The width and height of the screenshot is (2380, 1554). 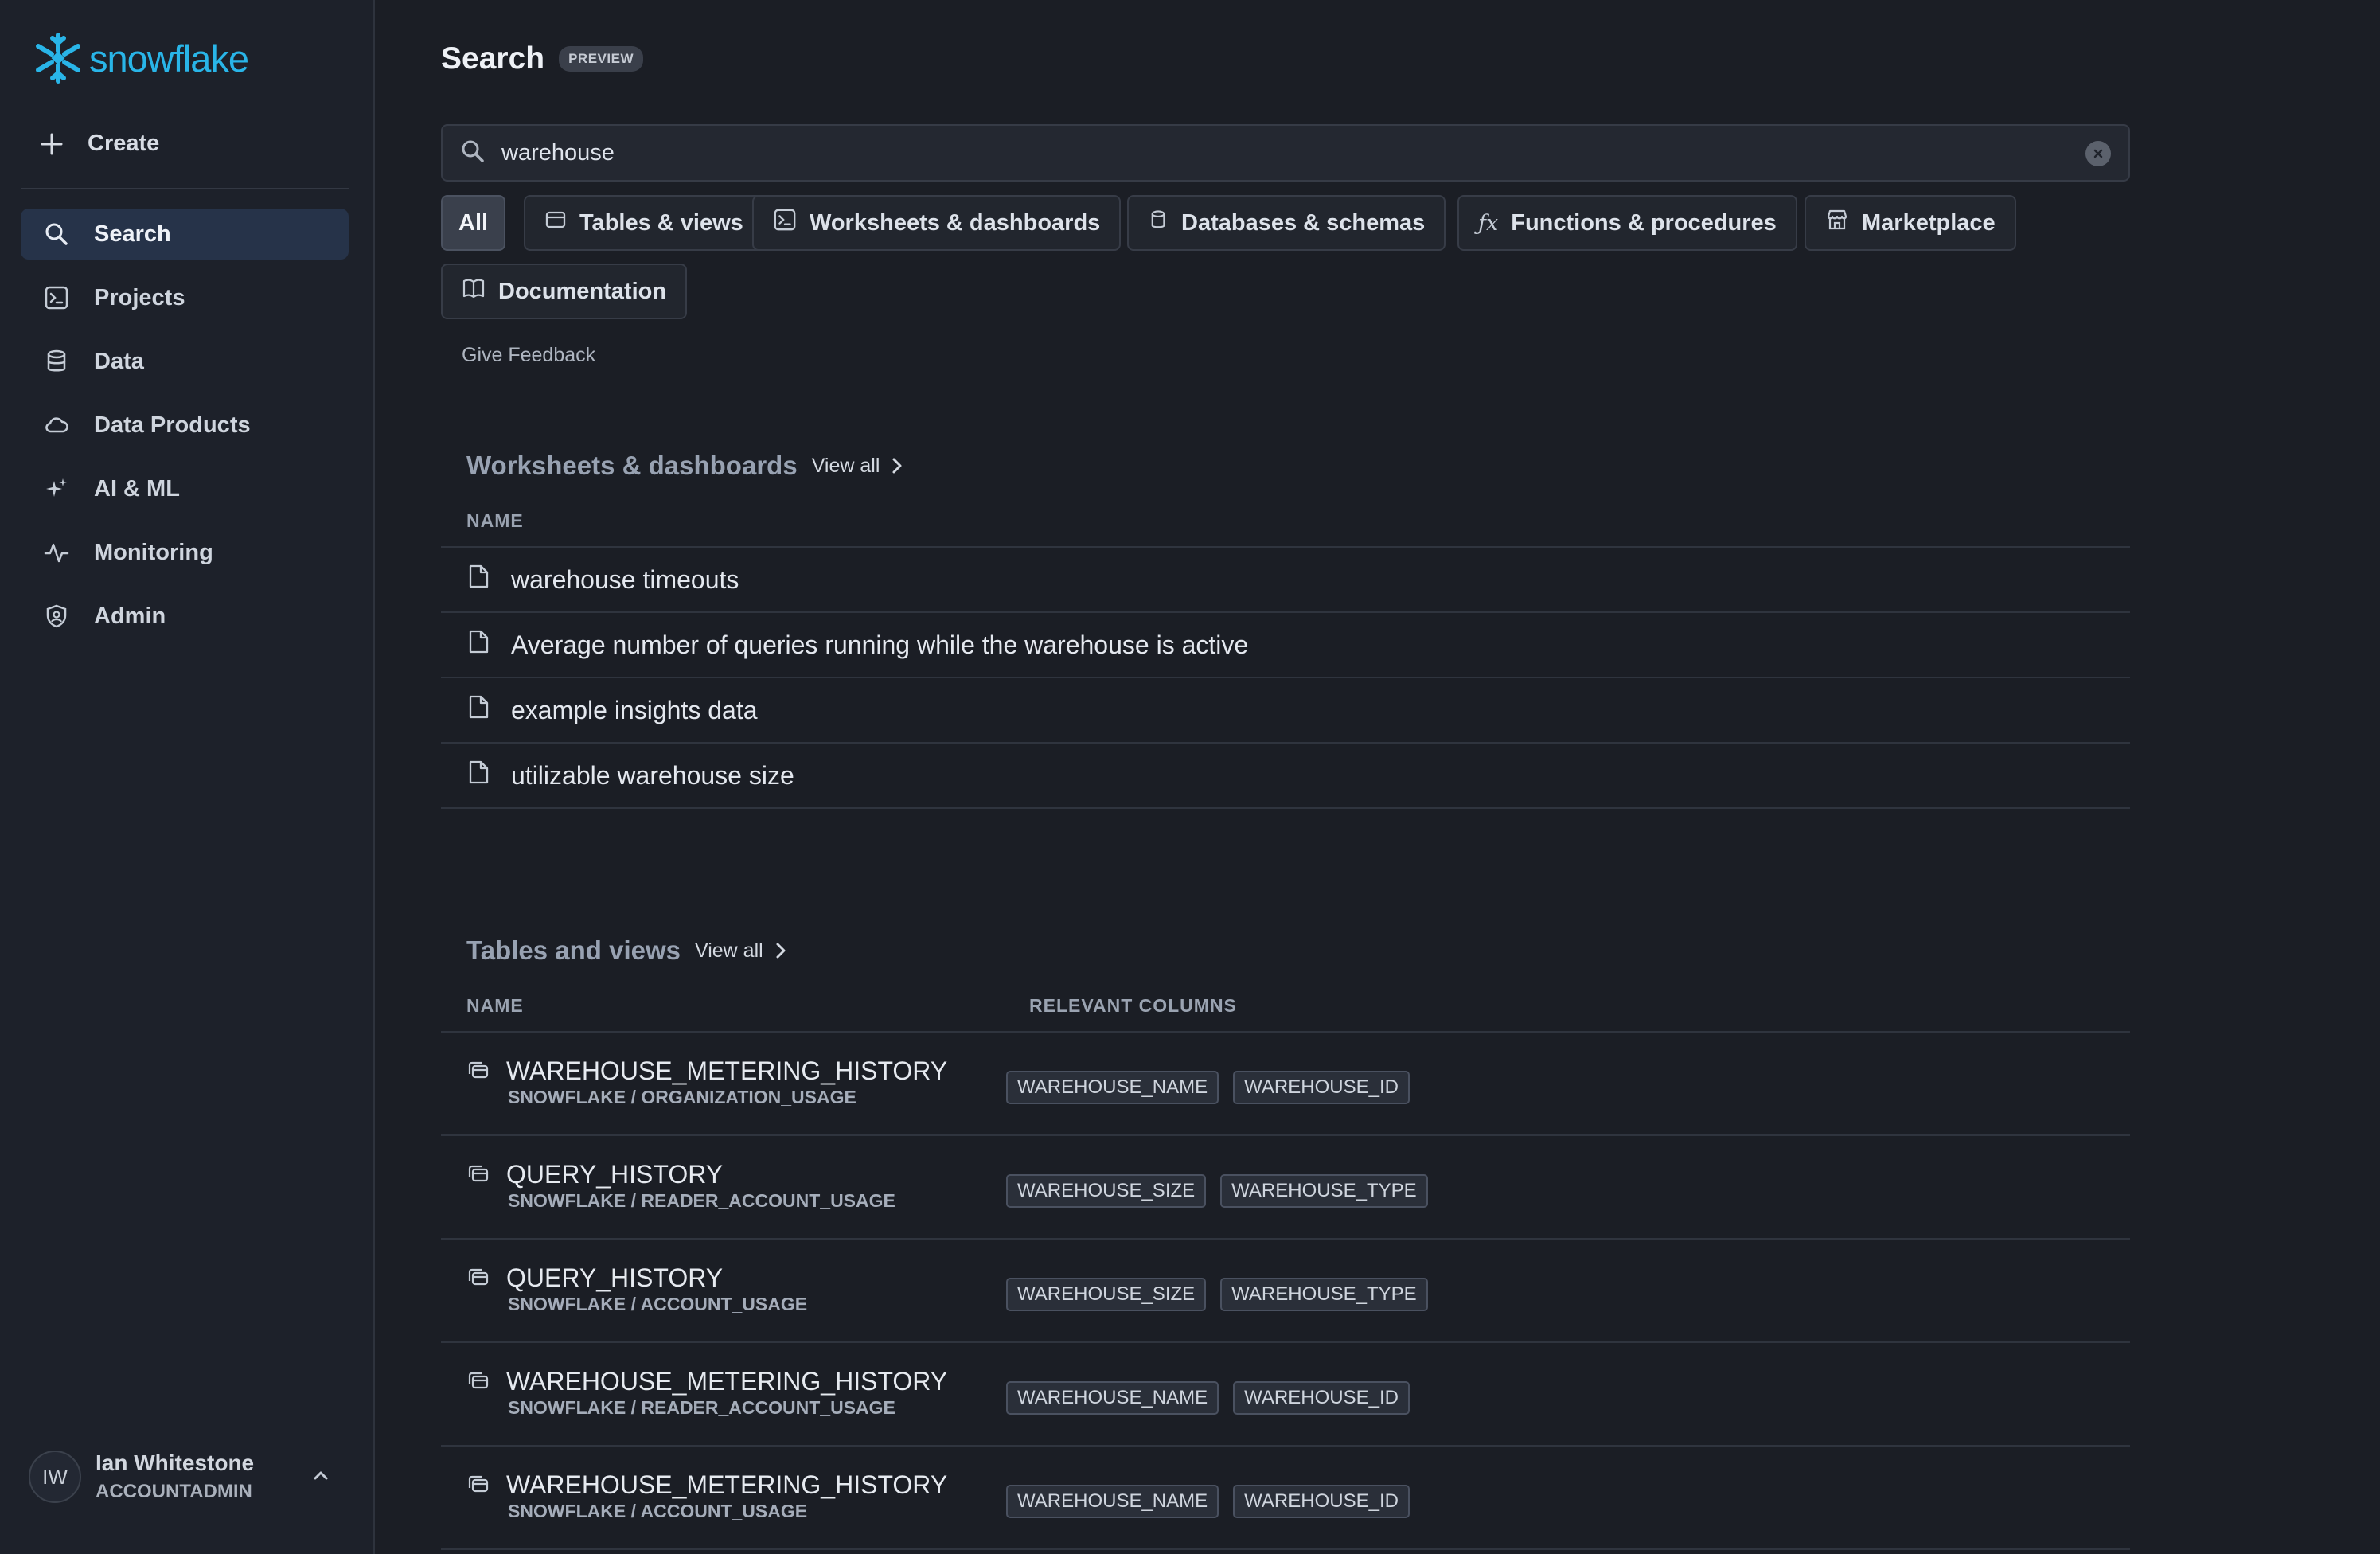 I want to click on user-name: Ian Whitestone, so click(x=175, y=1463).